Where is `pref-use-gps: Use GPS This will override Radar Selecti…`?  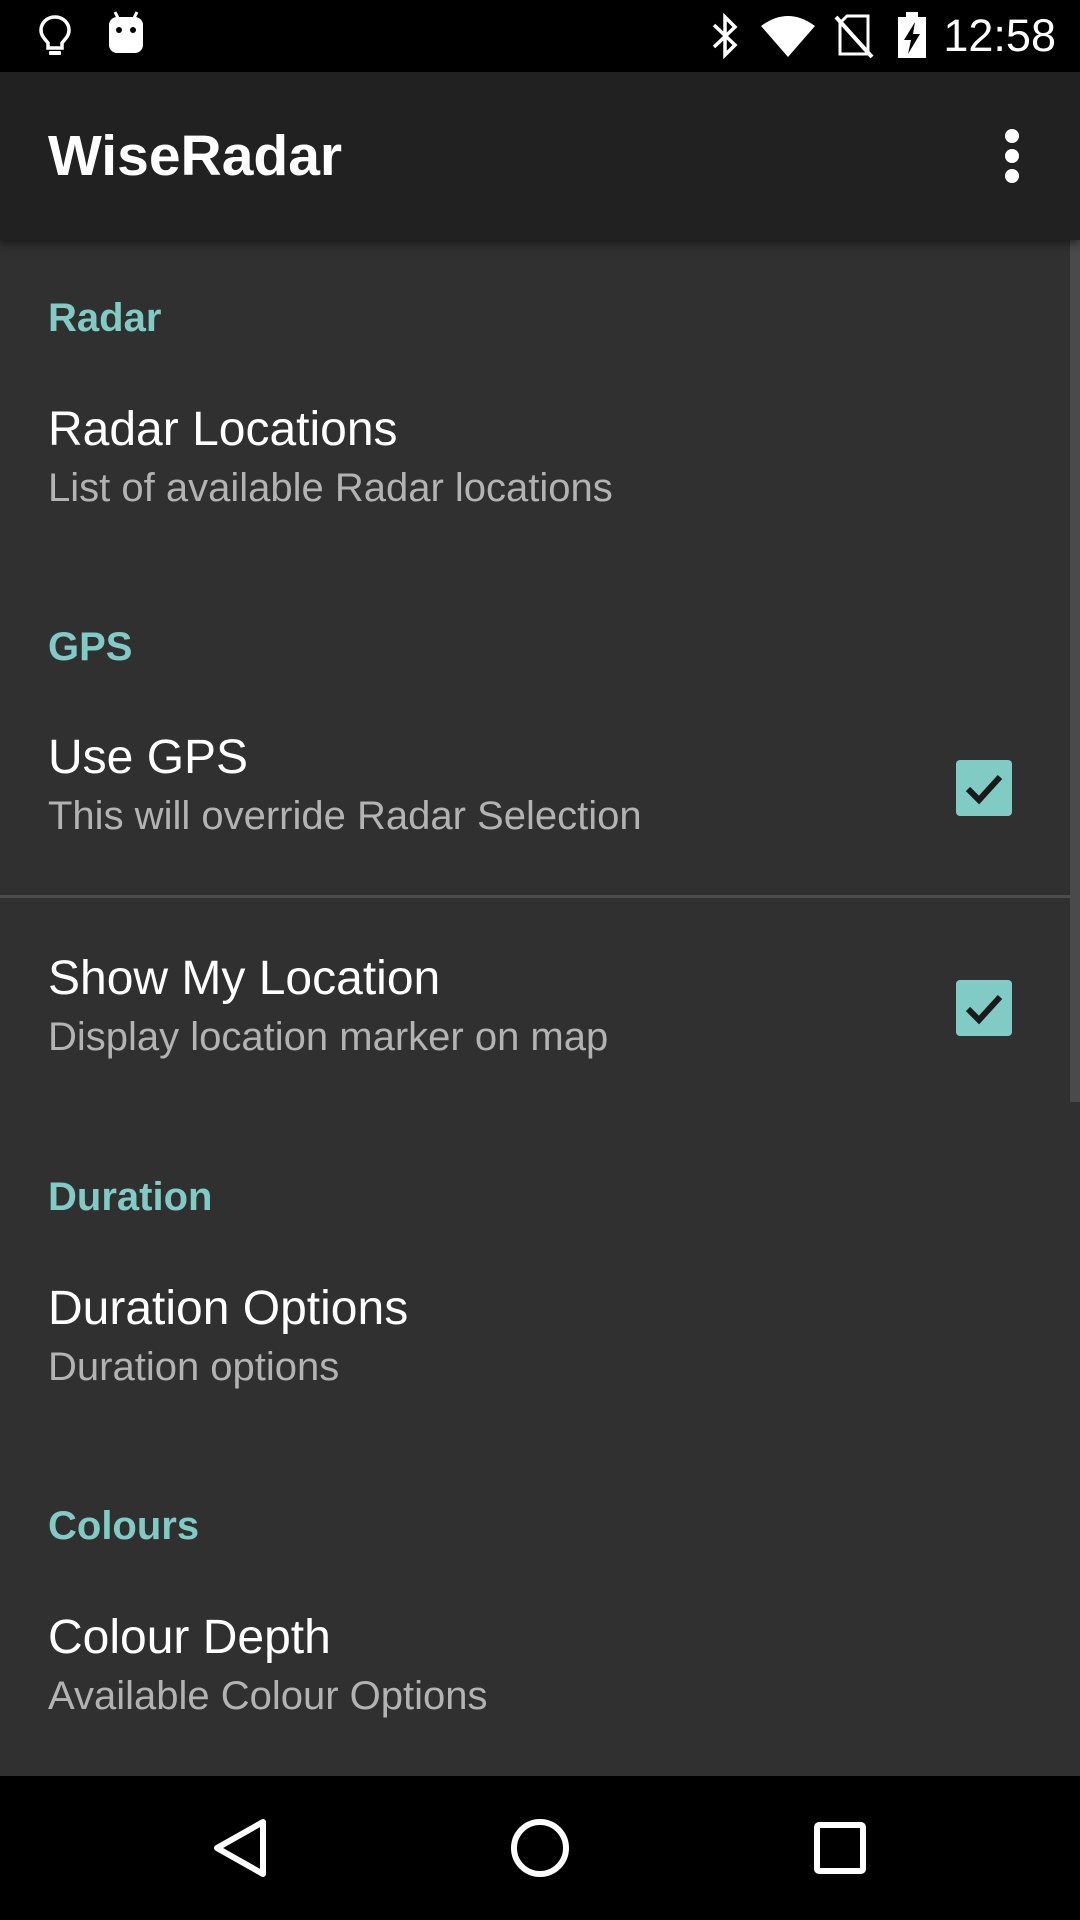 pref-use-gps: Use GPS This will override Radar Selecti… is located at coordinates (535, 795).